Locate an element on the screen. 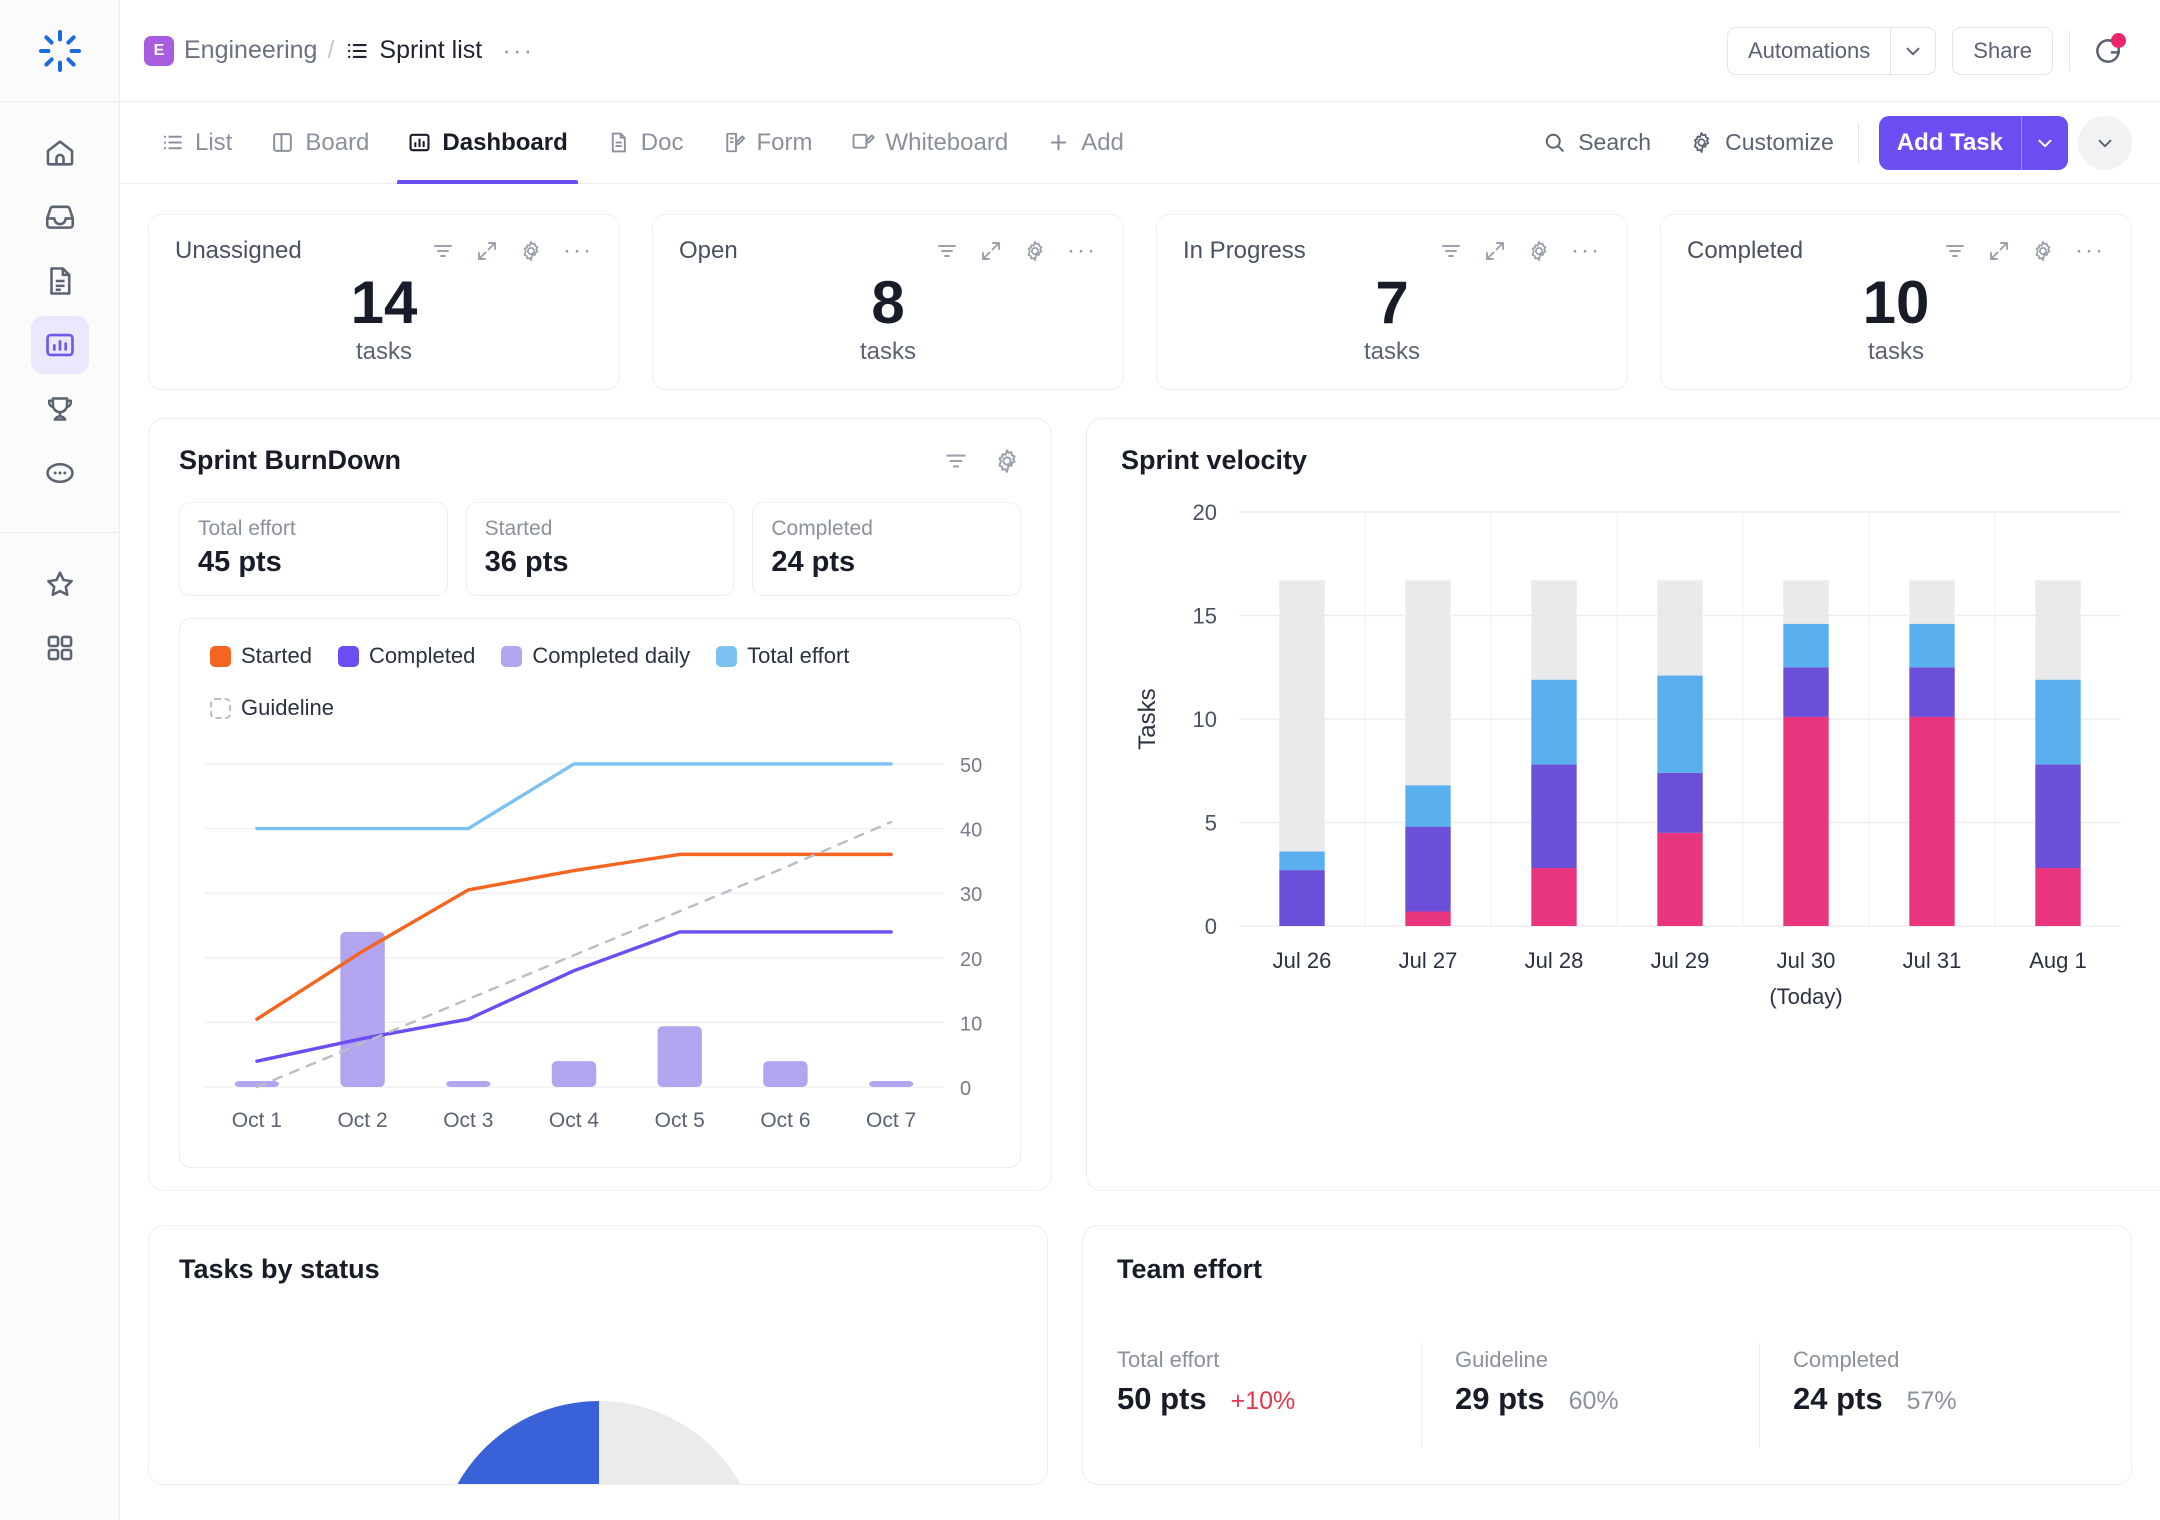 The width and height of the screenshot is (2160, 1520). svg-text: Oct 5 is located at coordinates (680, 1120).